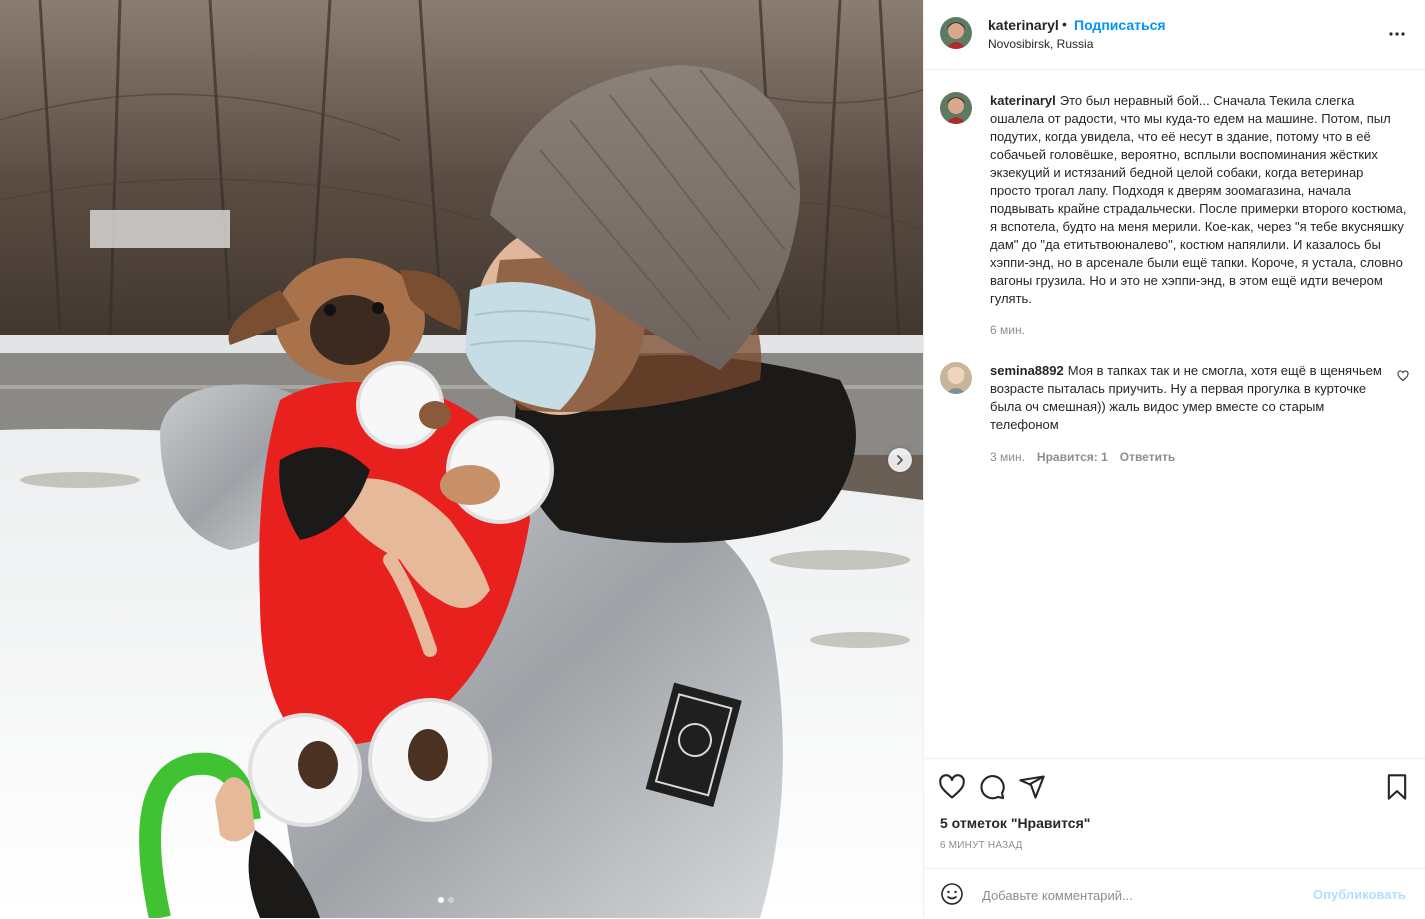 The width and height of the screenshot is (1425, 919). What do you see at coordinates (1015, 823) in the screenshot?
I see `likes-count: 5 отметок "Нравится"` at bounding box center [1015, 823].